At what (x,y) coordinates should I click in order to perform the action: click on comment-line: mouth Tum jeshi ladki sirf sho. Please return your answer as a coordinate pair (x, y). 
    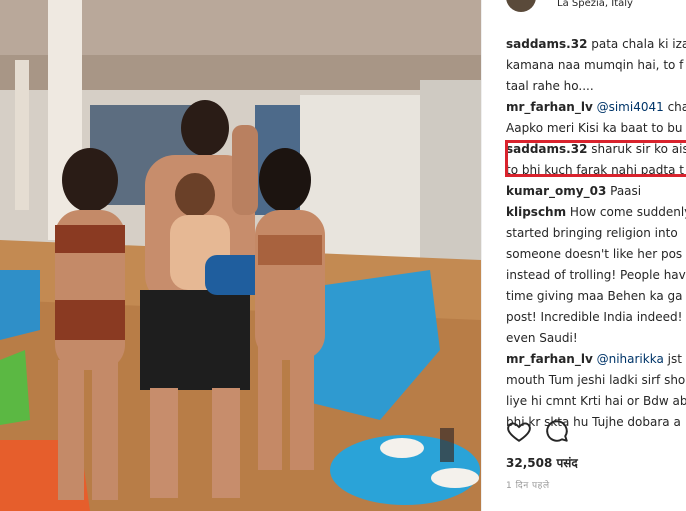
    Looking at the image, I should click on (596, 380).